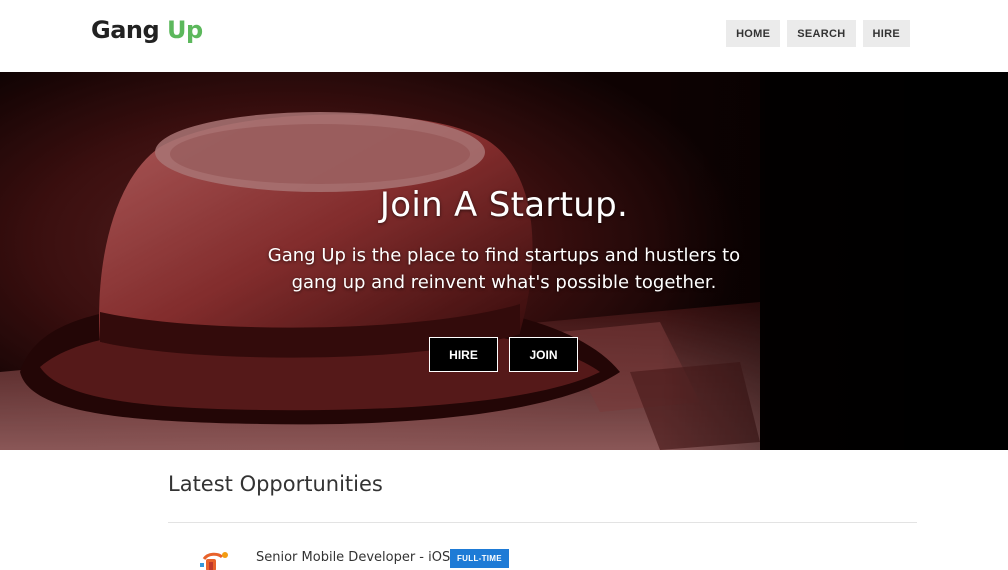 This screenshot has width=1008, height=570. I want to click on hero-join-button: JOIN, so click(543, 354).